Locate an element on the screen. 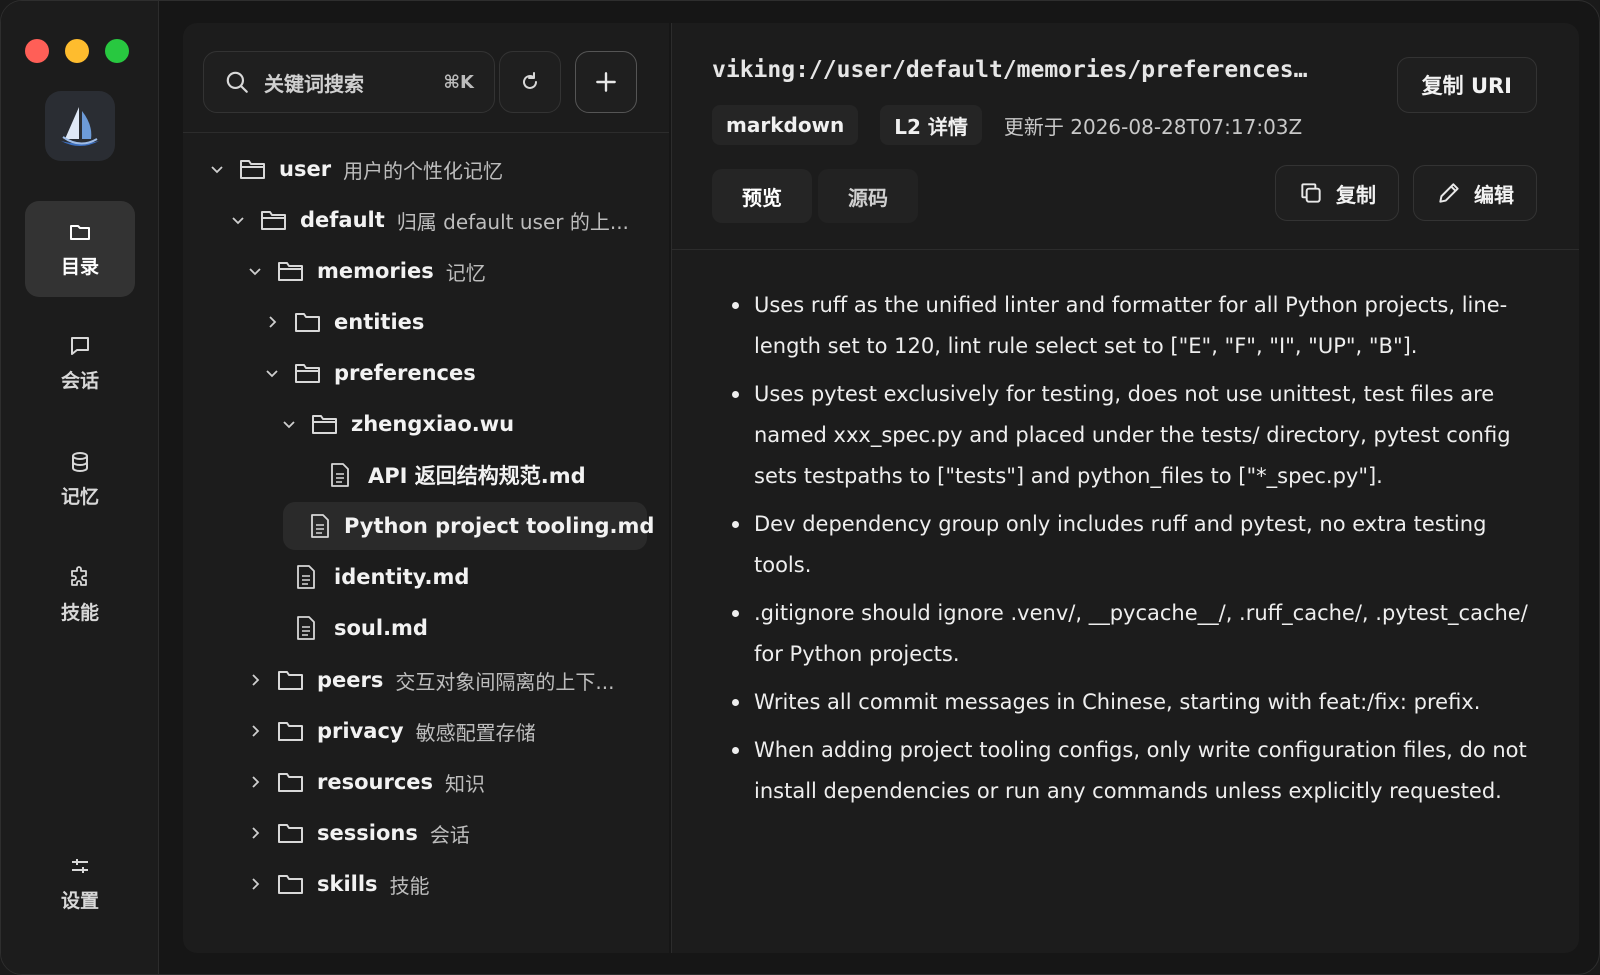 The height and width of the screenshot is (975, 1600). zoom-window-button is located at coordinates (117, 51).